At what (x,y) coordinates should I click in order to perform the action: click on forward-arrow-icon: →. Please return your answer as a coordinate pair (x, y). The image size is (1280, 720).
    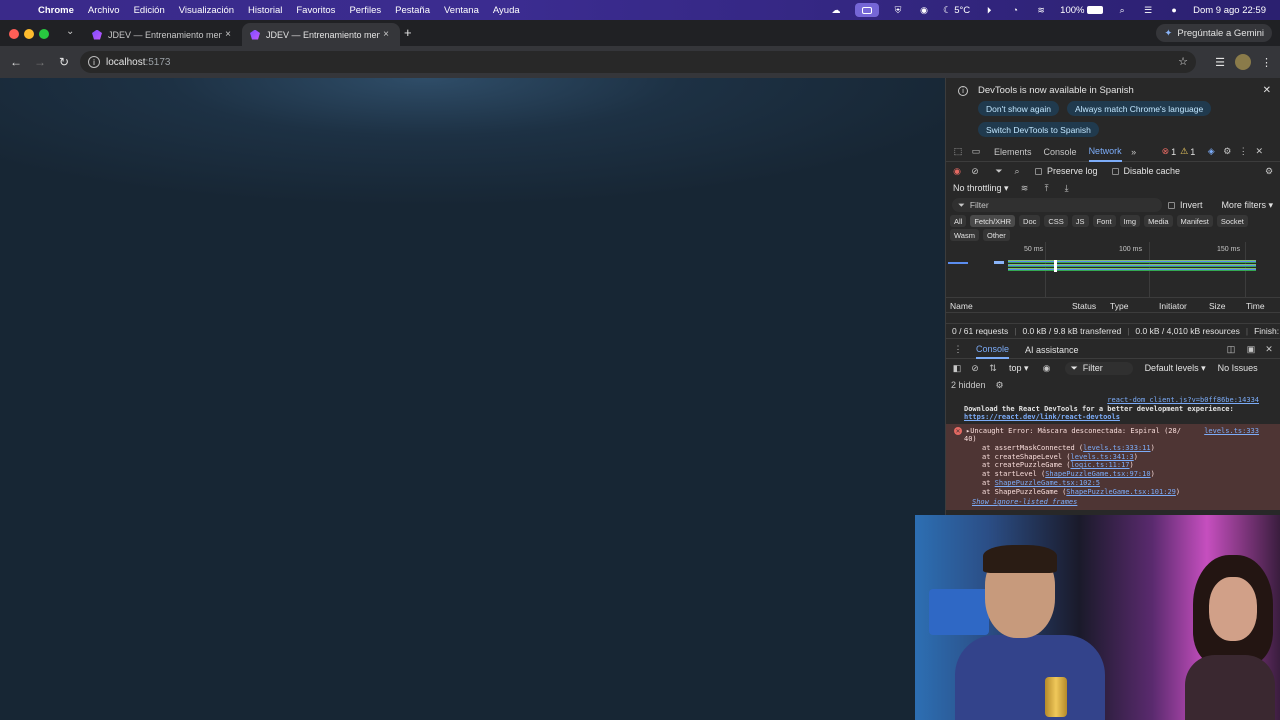
    Looking at the image, I should click on (40, 62).